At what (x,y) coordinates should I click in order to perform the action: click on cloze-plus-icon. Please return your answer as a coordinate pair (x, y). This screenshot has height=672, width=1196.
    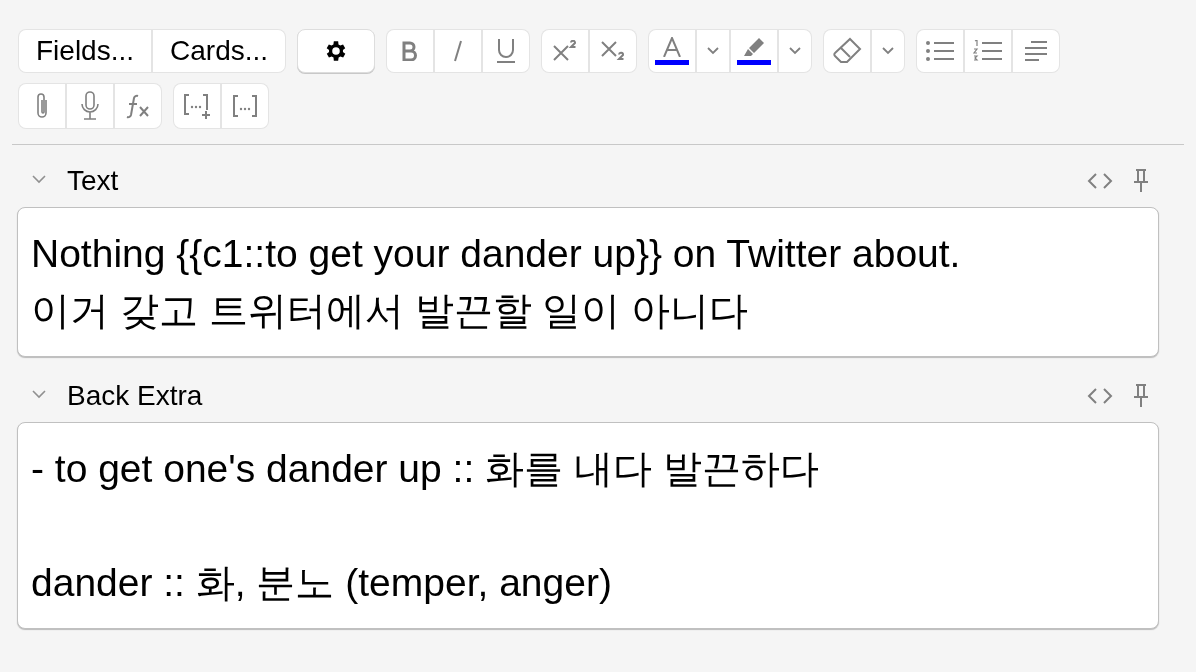
    Looking at the image, I should click on (197, 106).